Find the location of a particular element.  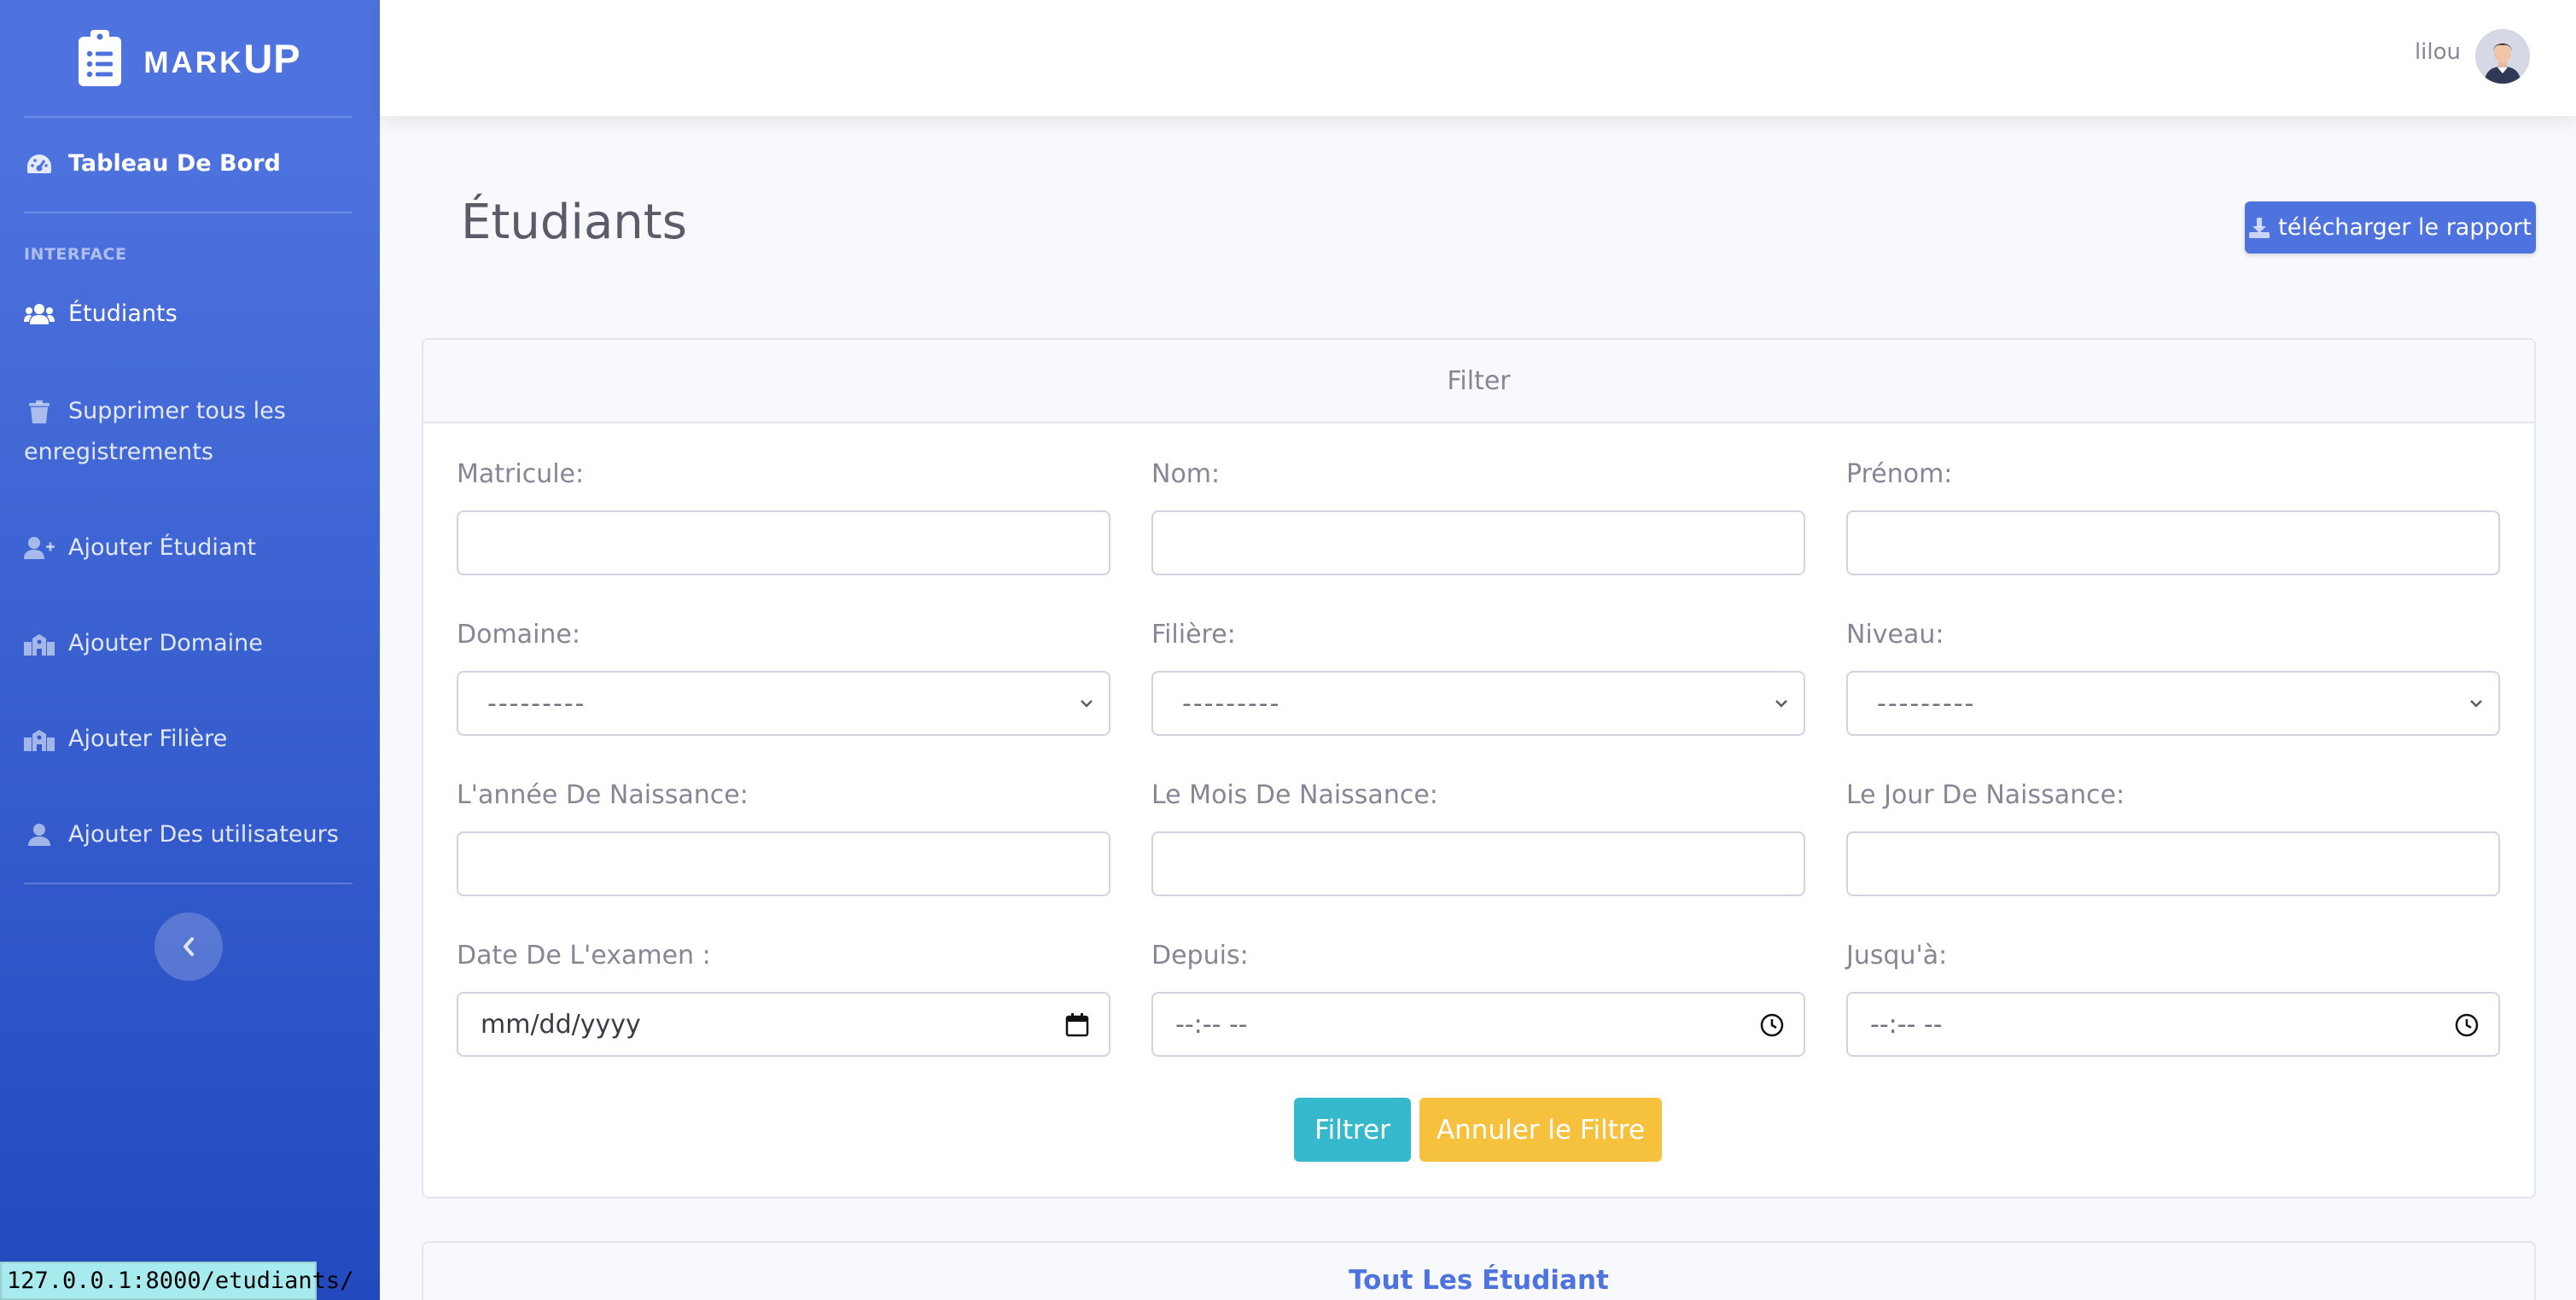

nom-label: Nom: is located at coordinates (1186, 474).